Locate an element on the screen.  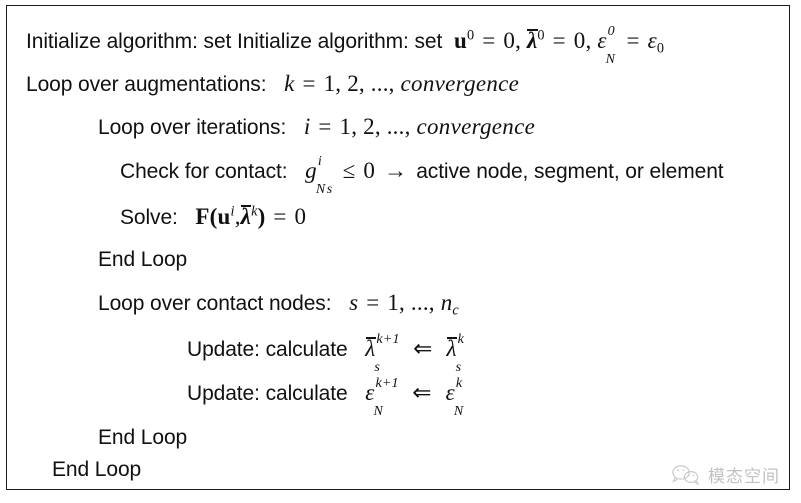
symbol-g: g is located at coordinates (311, 170).